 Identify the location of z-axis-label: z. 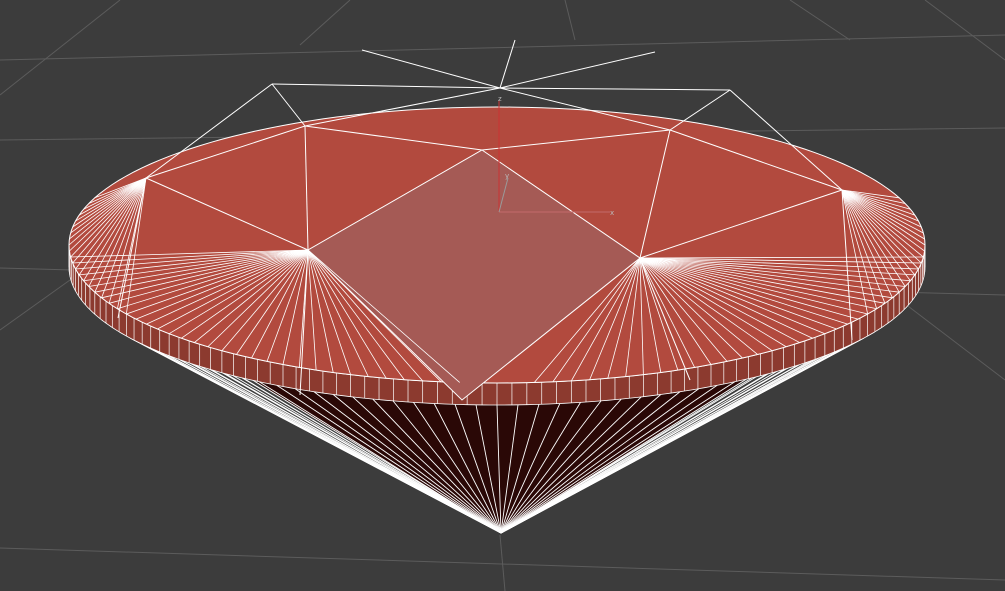
(500, 99).